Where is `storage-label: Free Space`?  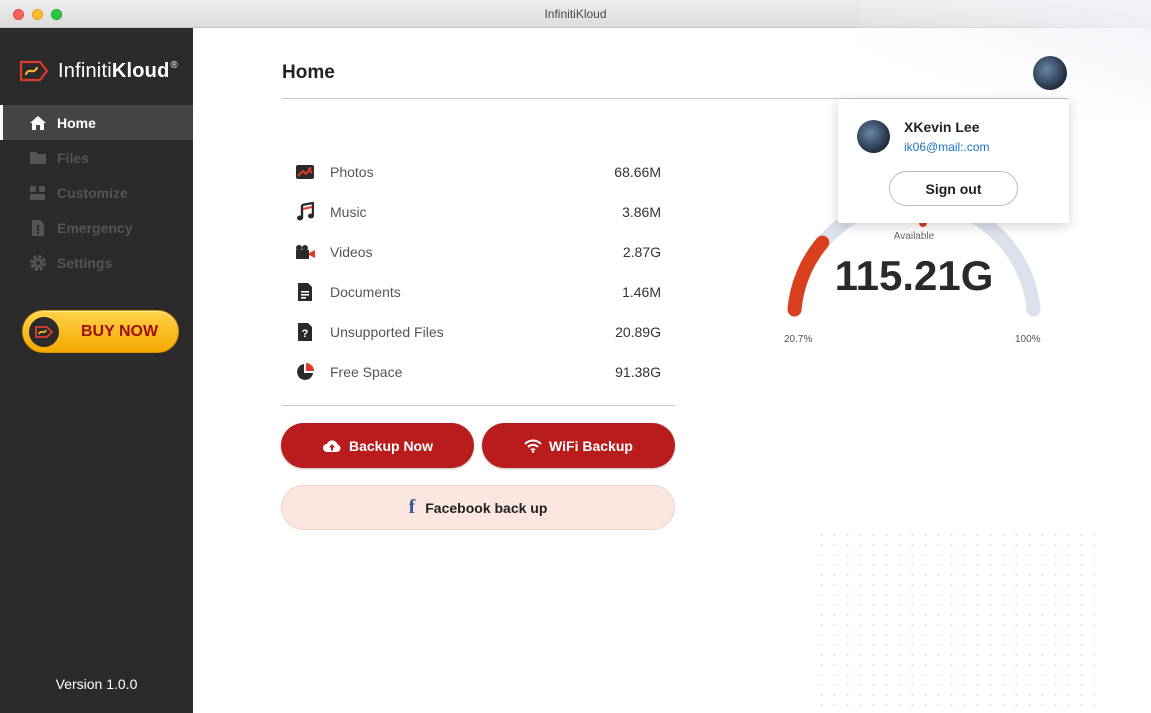 storage-label: Free Space is located at coordinates (366, 372).